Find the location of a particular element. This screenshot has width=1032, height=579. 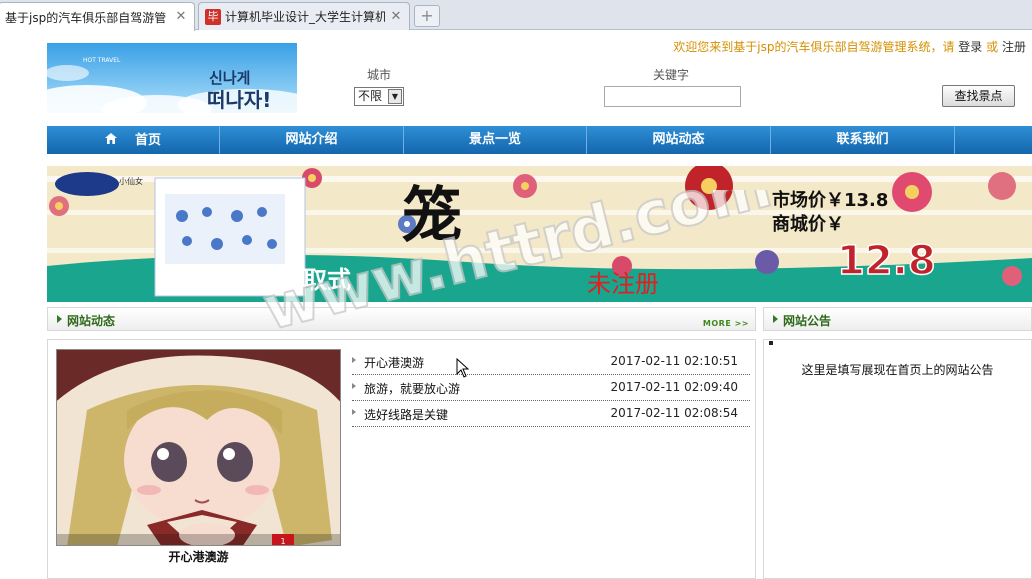

news-list-item: 旅游，就要放心游 2017-02-11 02:09:40 is located at coordinates (551, 388).